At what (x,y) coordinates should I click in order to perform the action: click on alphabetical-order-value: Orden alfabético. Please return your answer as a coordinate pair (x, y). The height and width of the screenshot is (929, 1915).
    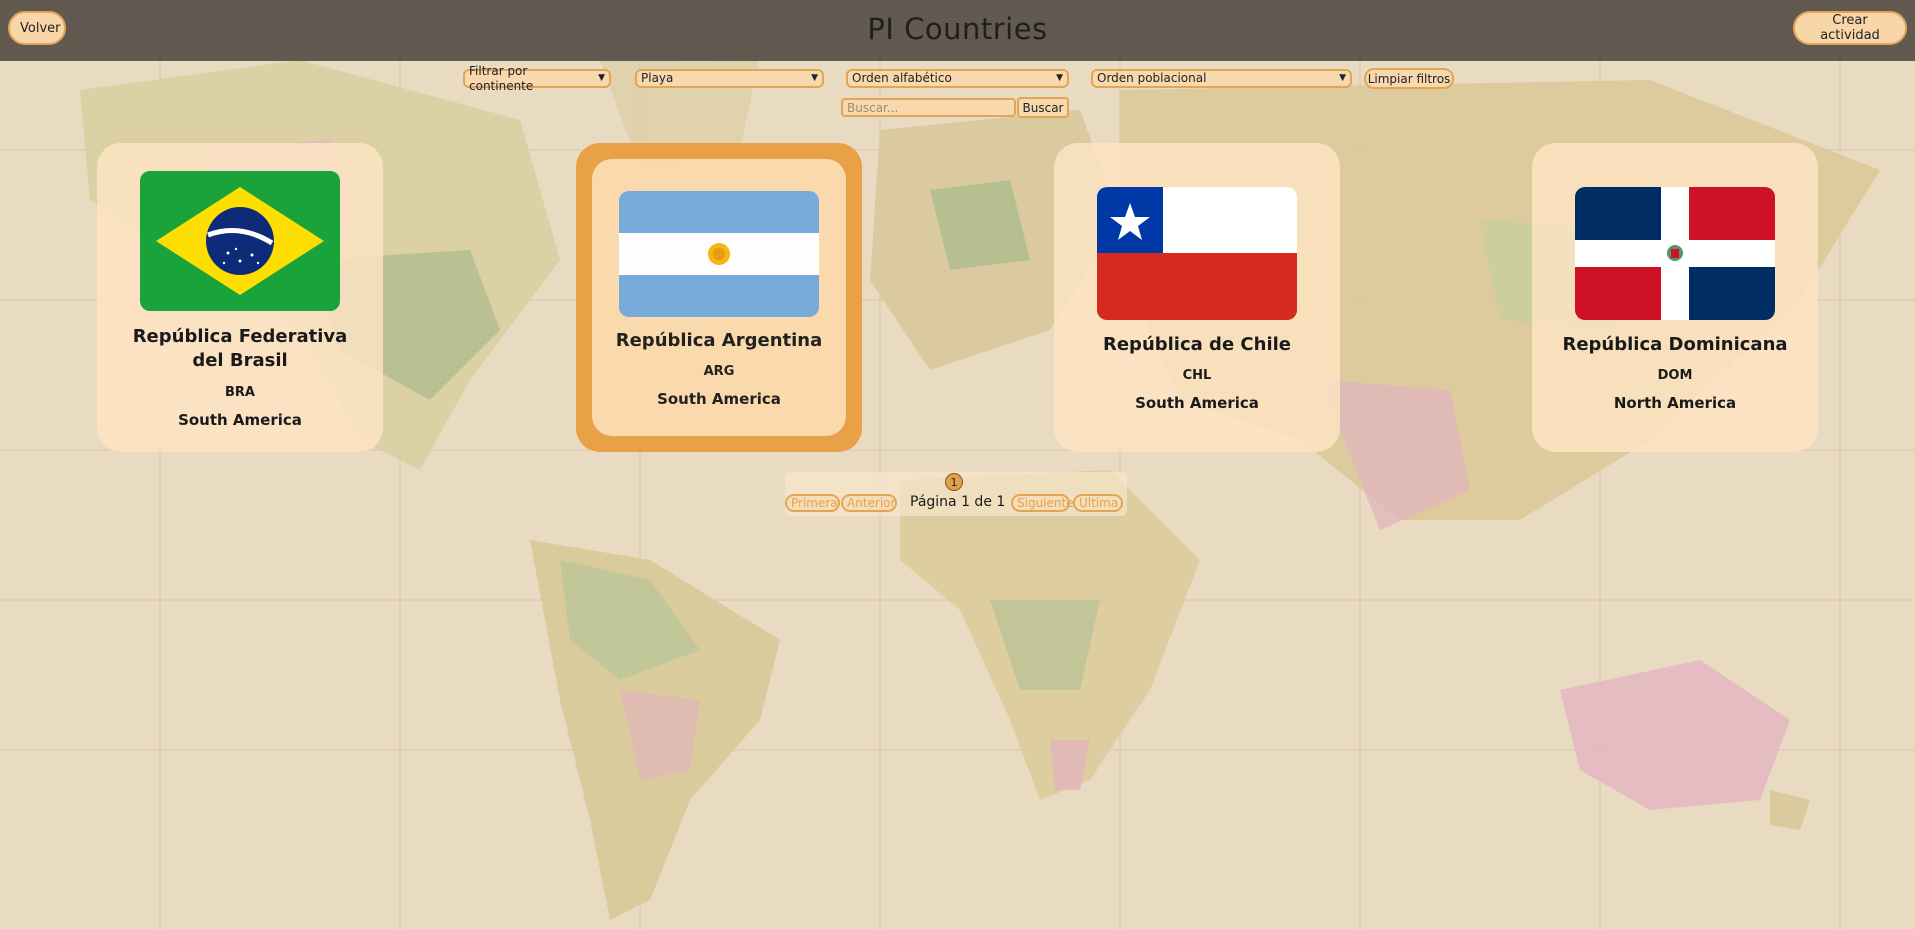
    Looking at the image, I should click on (902, 78).